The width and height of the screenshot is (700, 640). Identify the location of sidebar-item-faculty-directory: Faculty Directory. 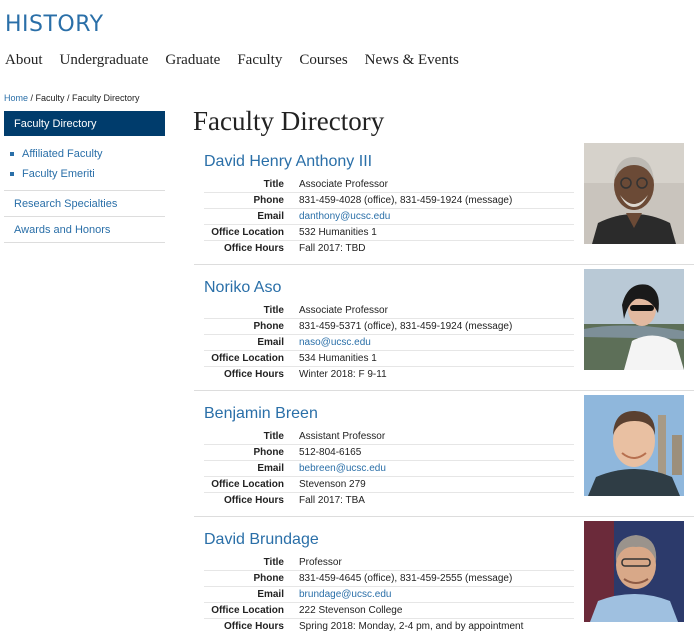
(84, 123).